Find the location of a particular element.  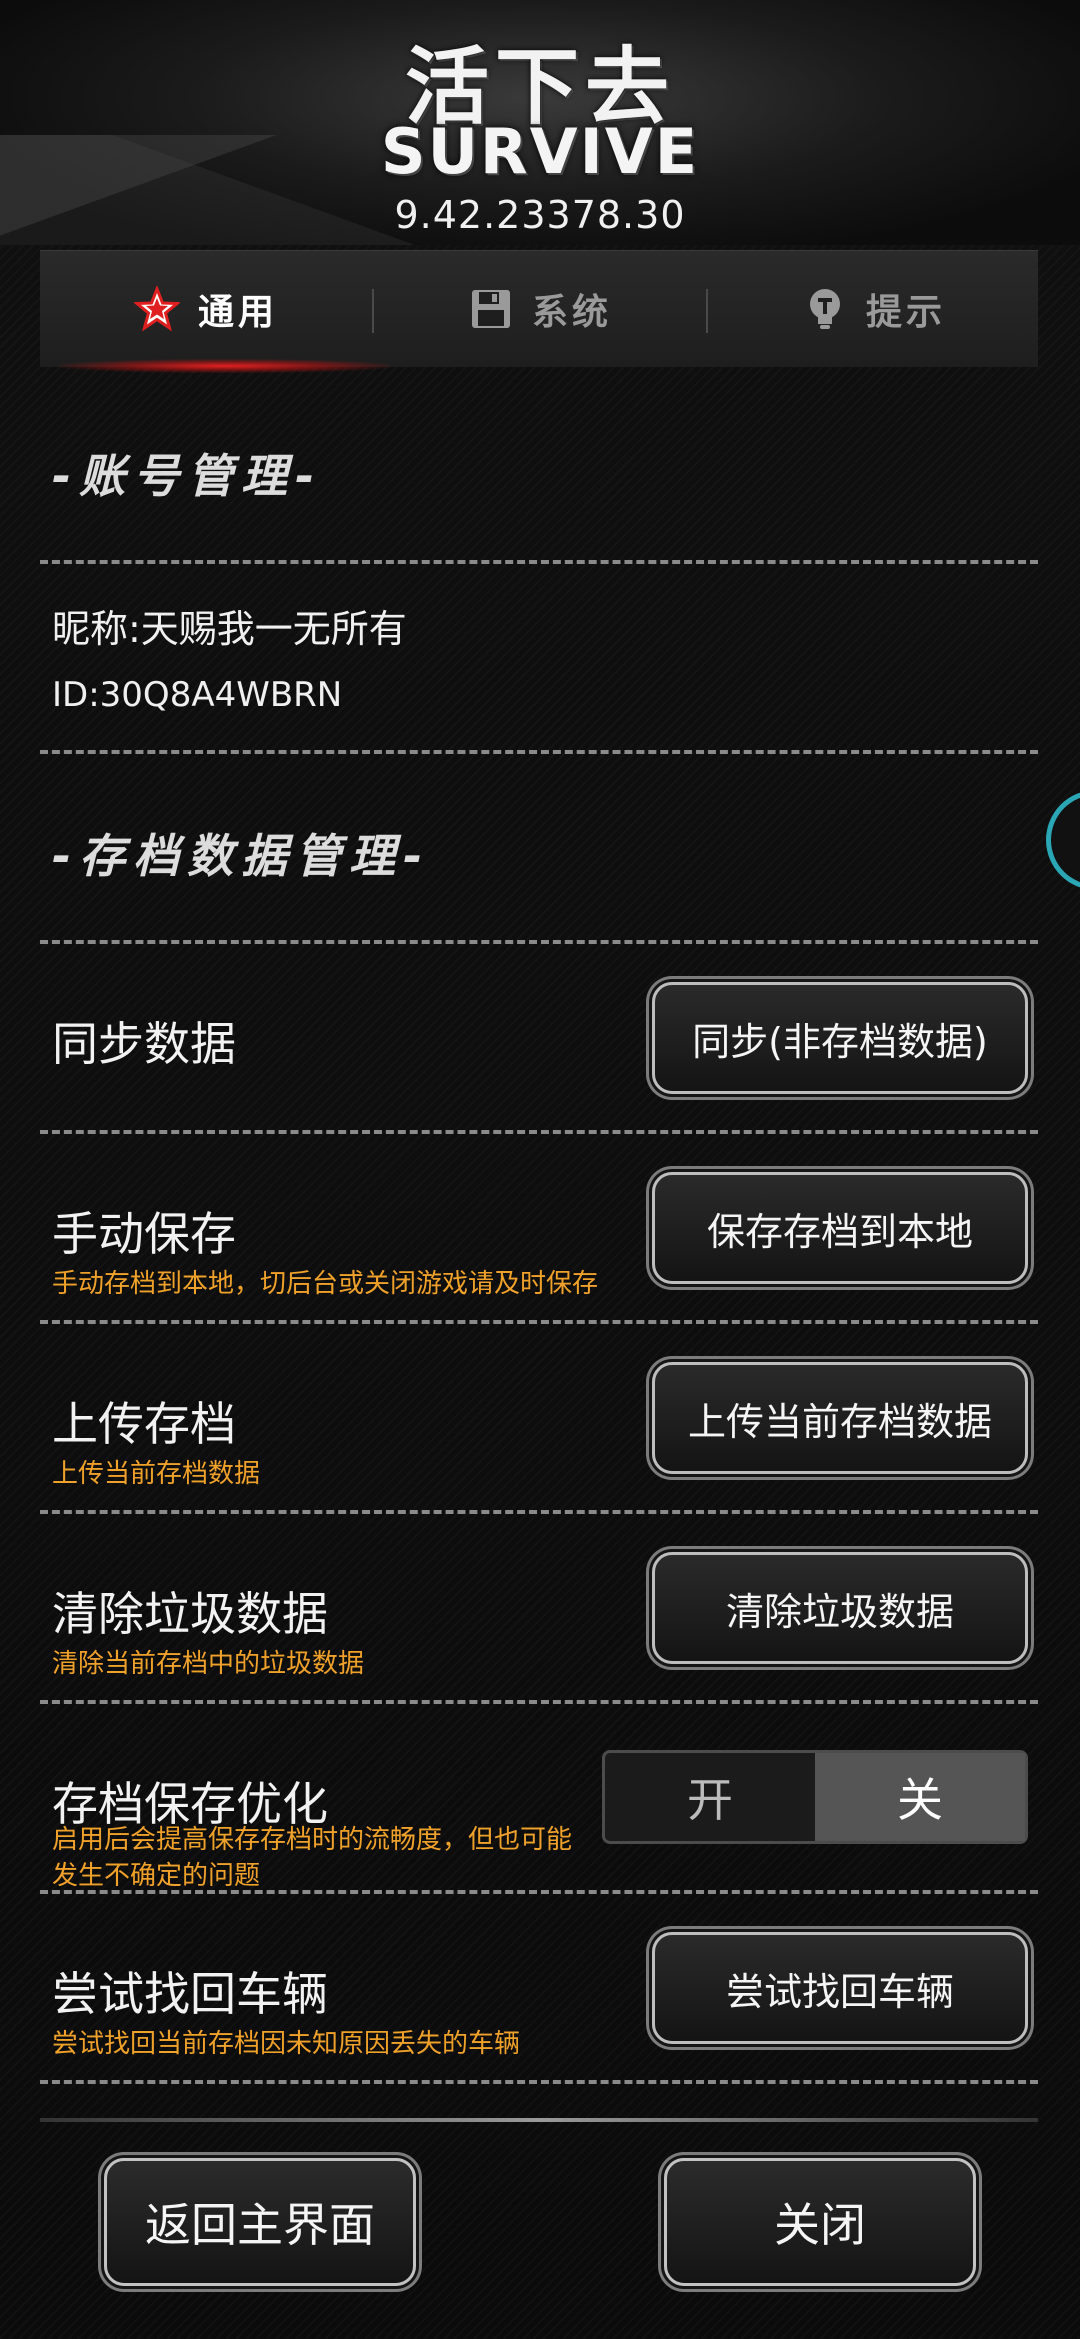

close-button: 关闭 is located at coordinates (820, 2222).